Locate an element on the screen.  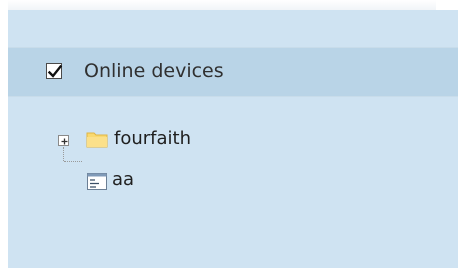
device-list-icon is located at coordinates (97, 181).